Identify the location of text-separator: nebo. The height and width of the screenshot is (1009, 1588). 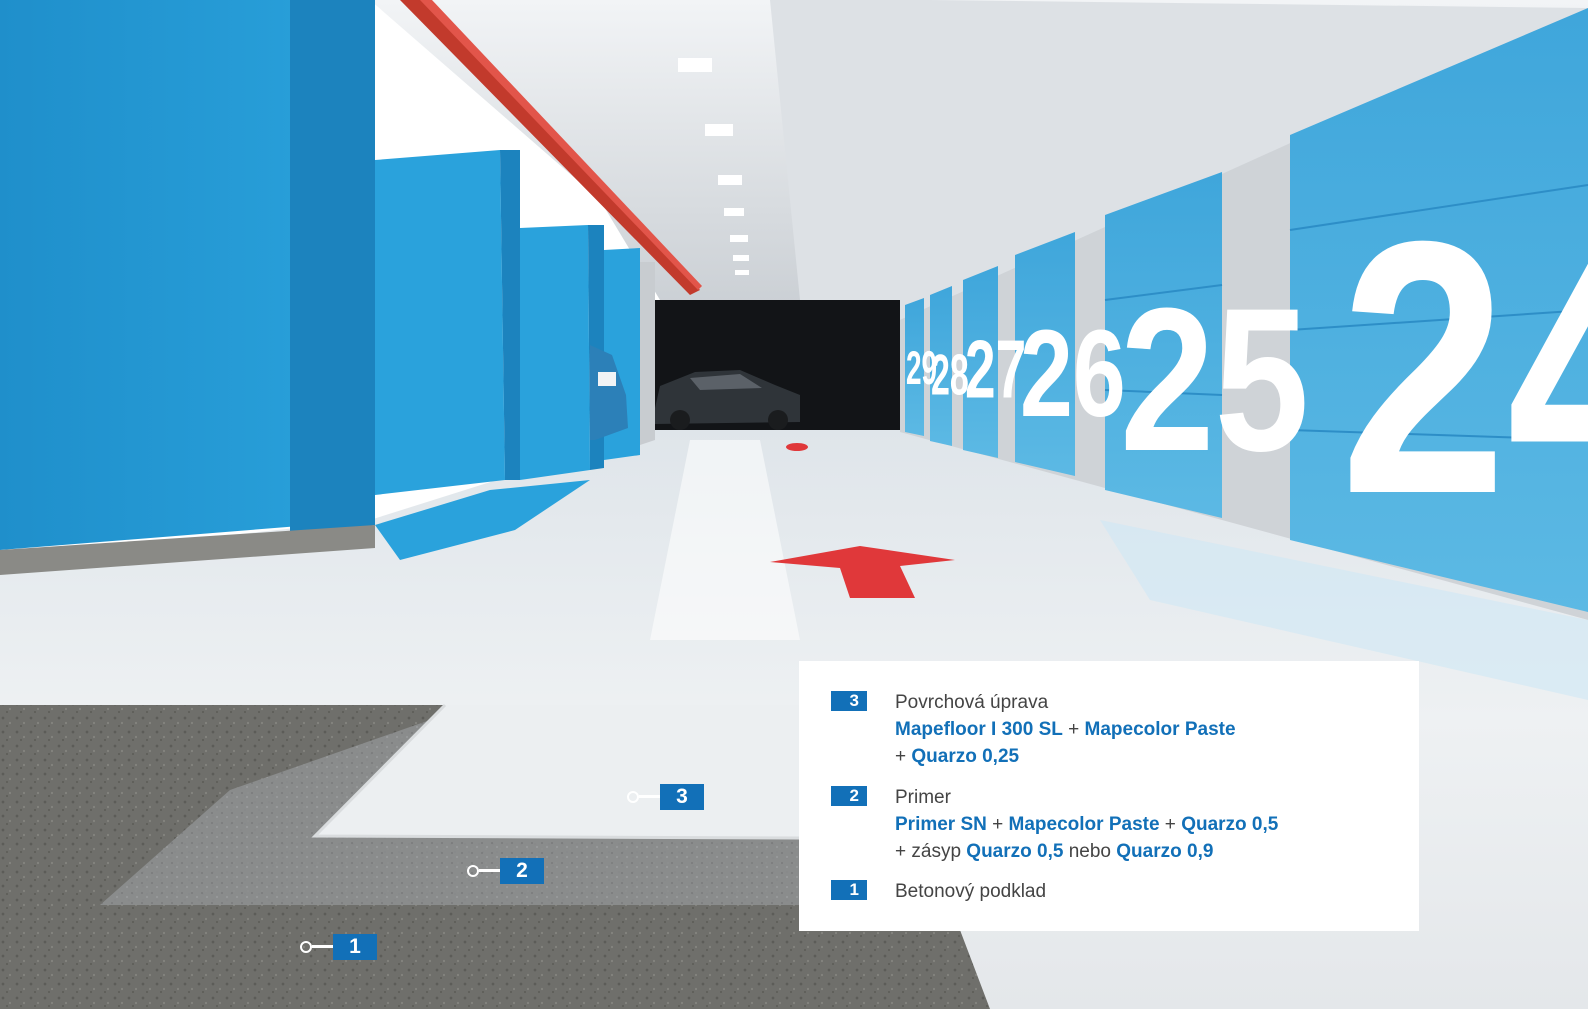
(1090, 851).